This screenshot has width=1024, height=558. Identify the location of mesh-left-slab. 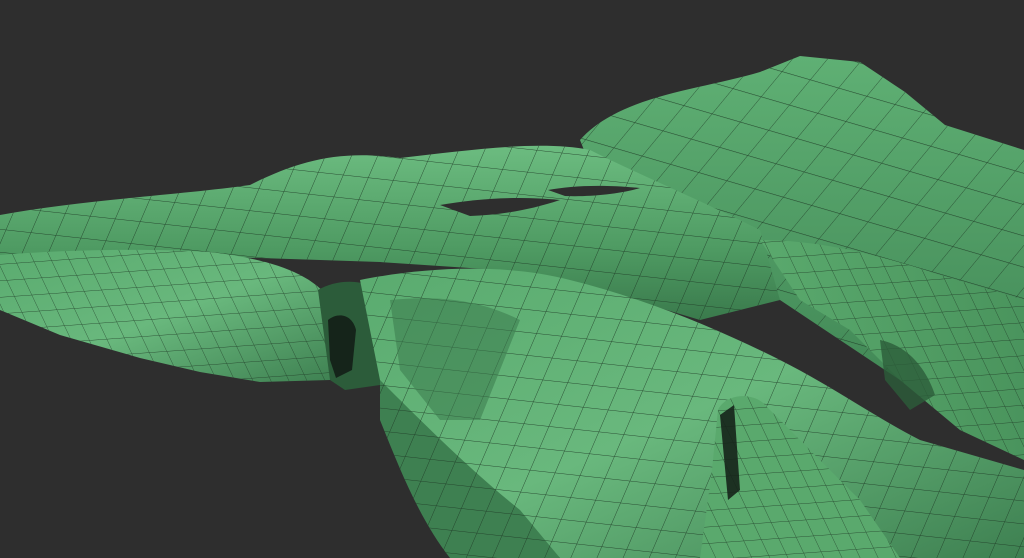
(169, 315).